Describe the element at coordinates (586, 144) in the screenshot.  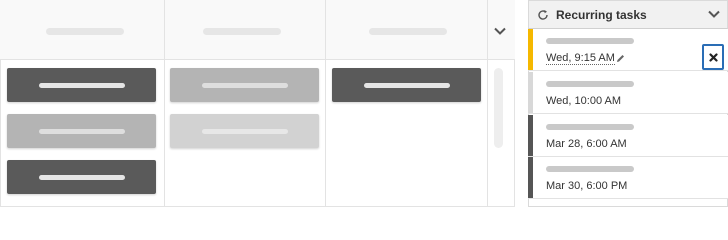
I see `task-time: Mar 28, 6:00 AM` at that location.